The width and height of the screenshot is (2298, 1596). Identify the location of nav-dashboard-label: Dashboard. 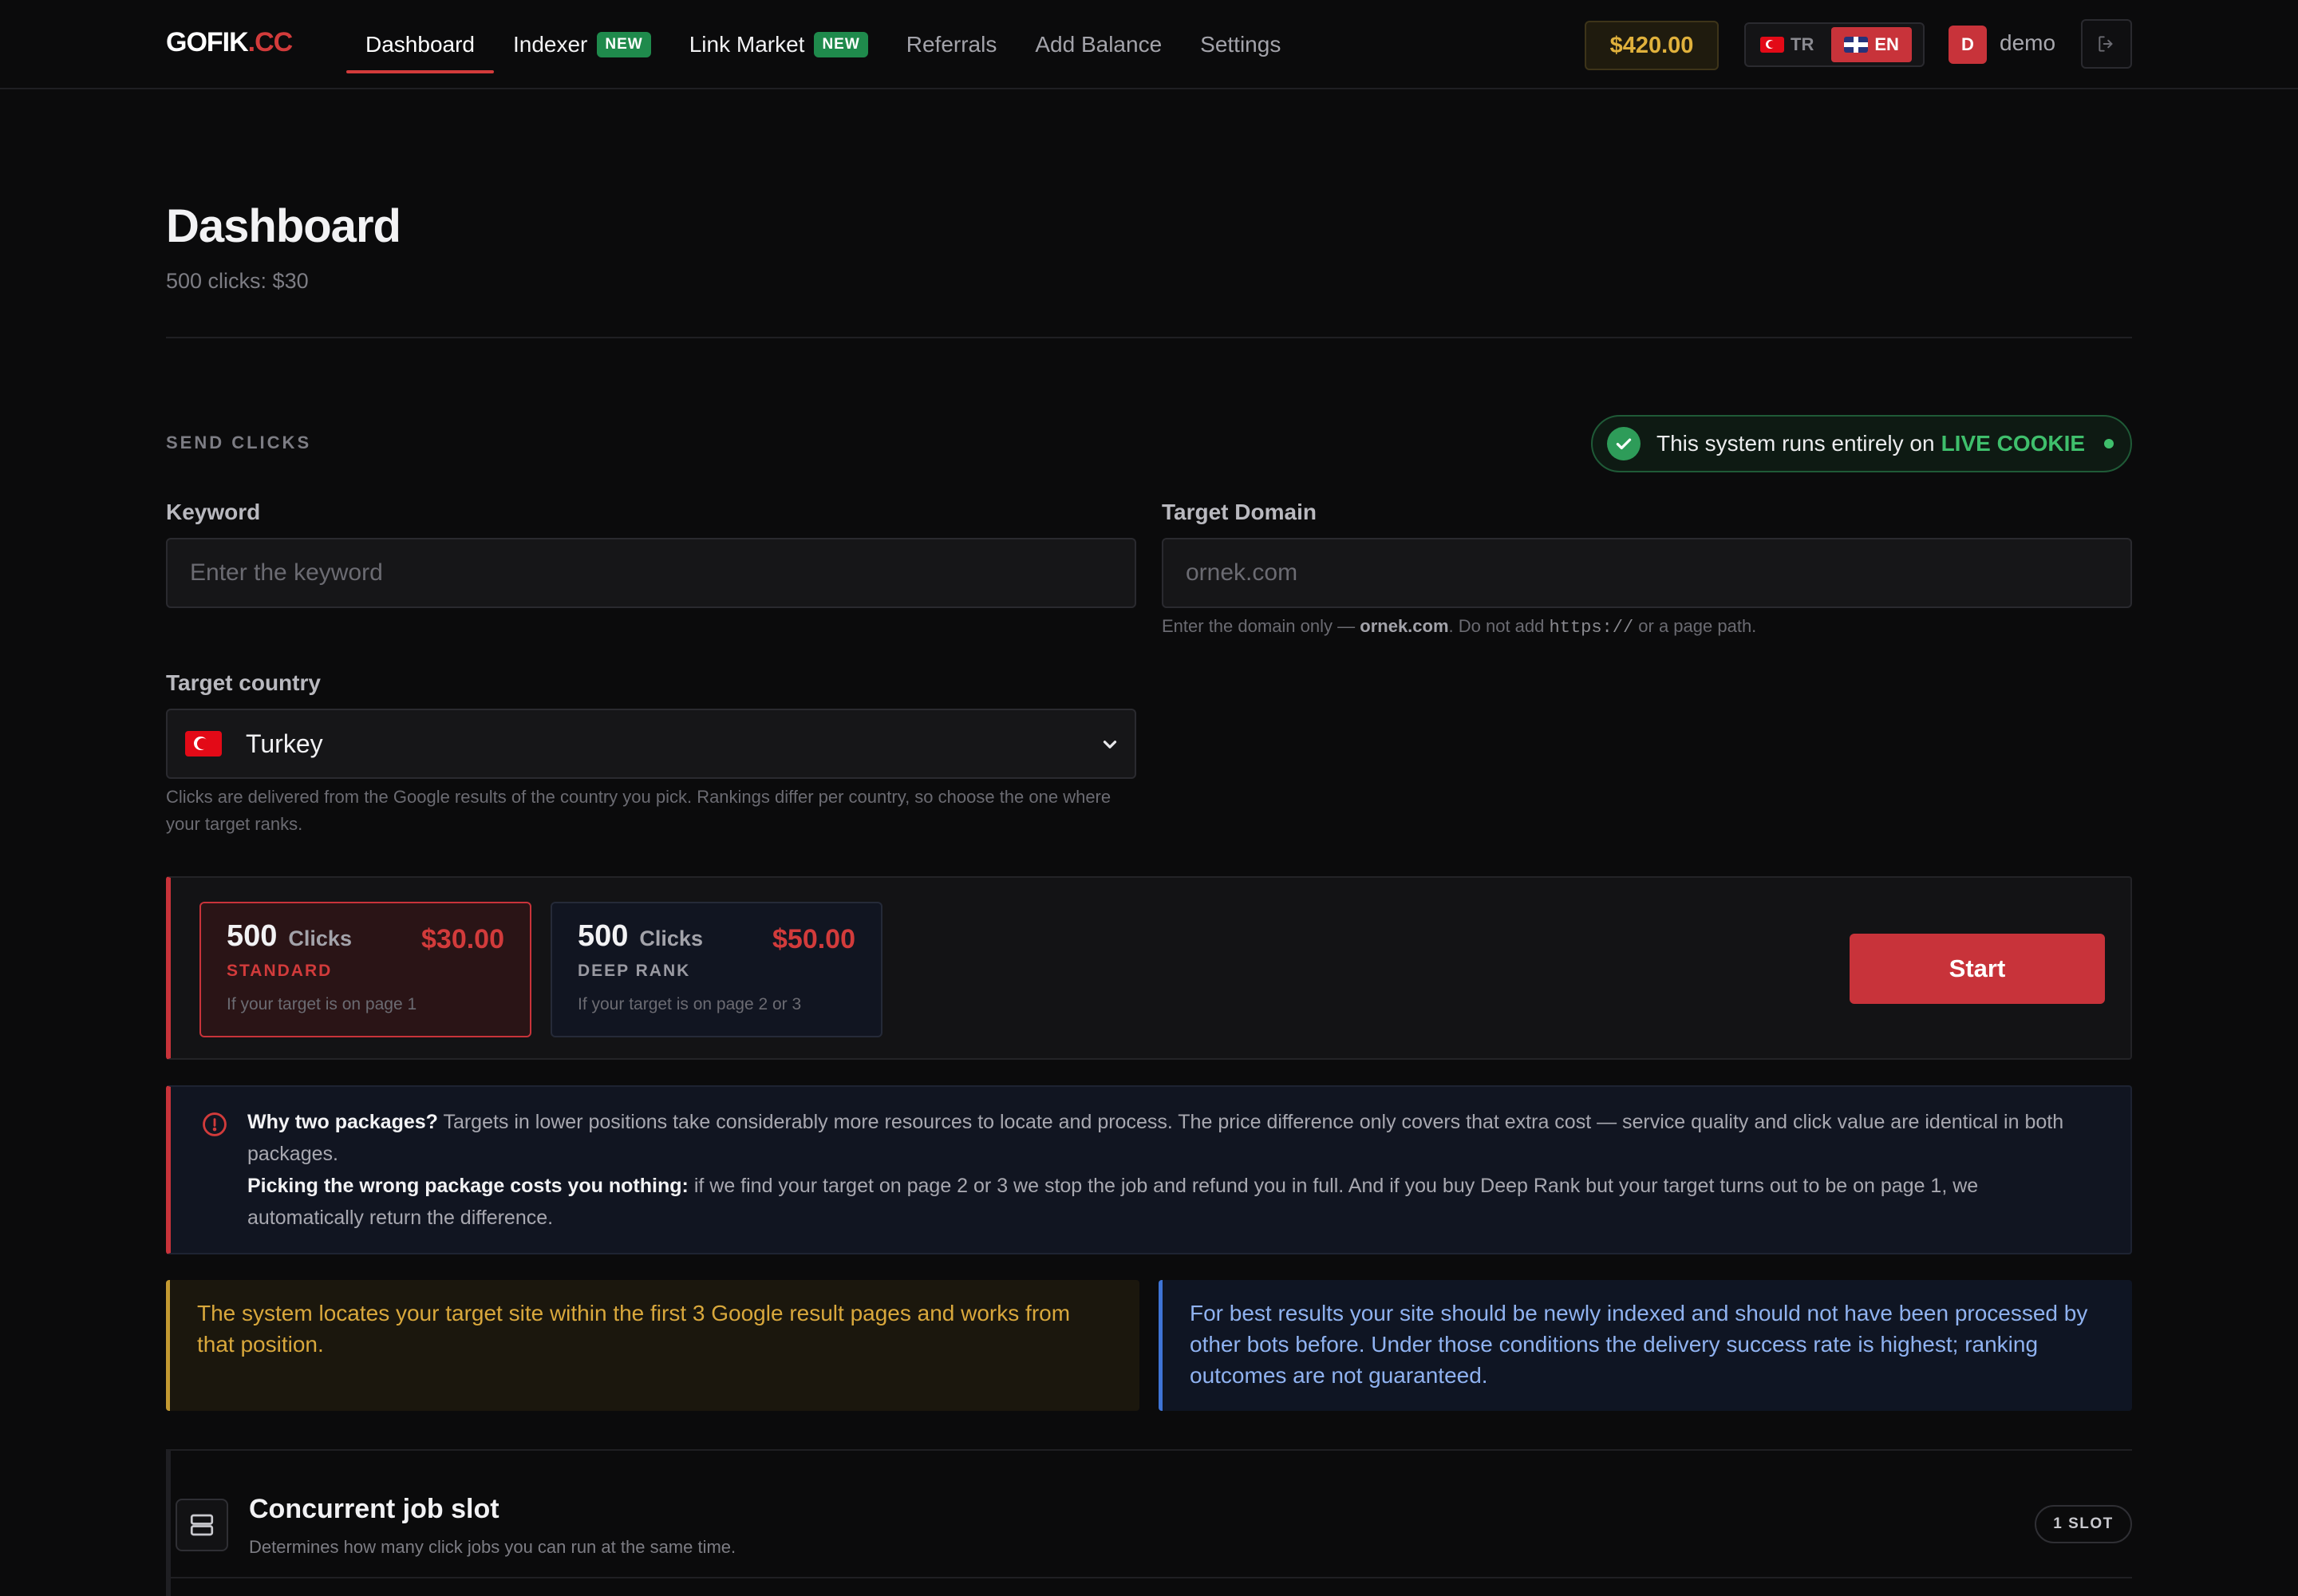
(420, 44).